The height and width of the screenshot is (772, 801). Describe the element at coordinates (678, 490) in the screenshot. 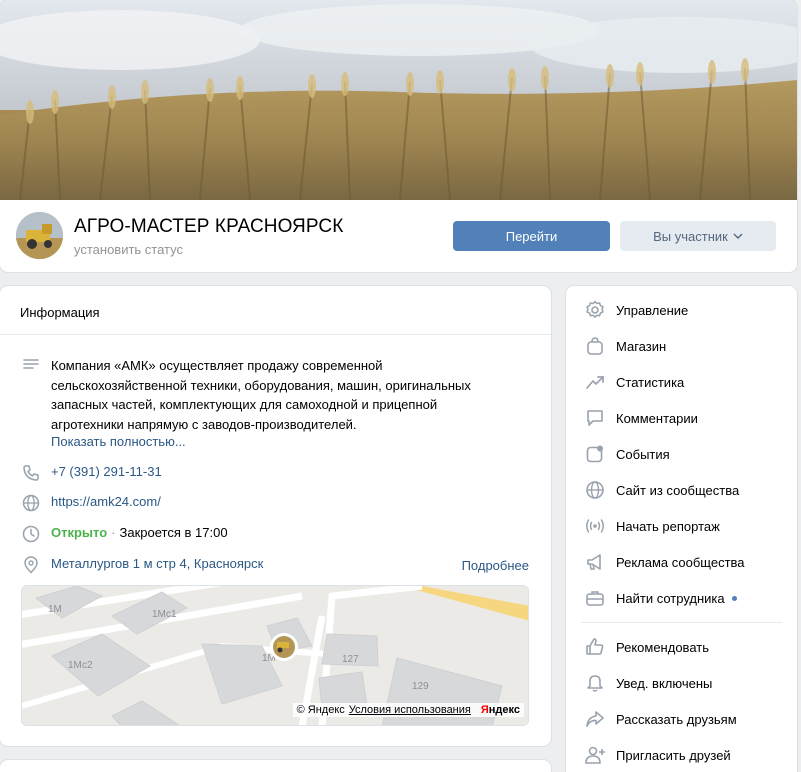

I see `menu-item-label: Сайт из сообщества` at that location.